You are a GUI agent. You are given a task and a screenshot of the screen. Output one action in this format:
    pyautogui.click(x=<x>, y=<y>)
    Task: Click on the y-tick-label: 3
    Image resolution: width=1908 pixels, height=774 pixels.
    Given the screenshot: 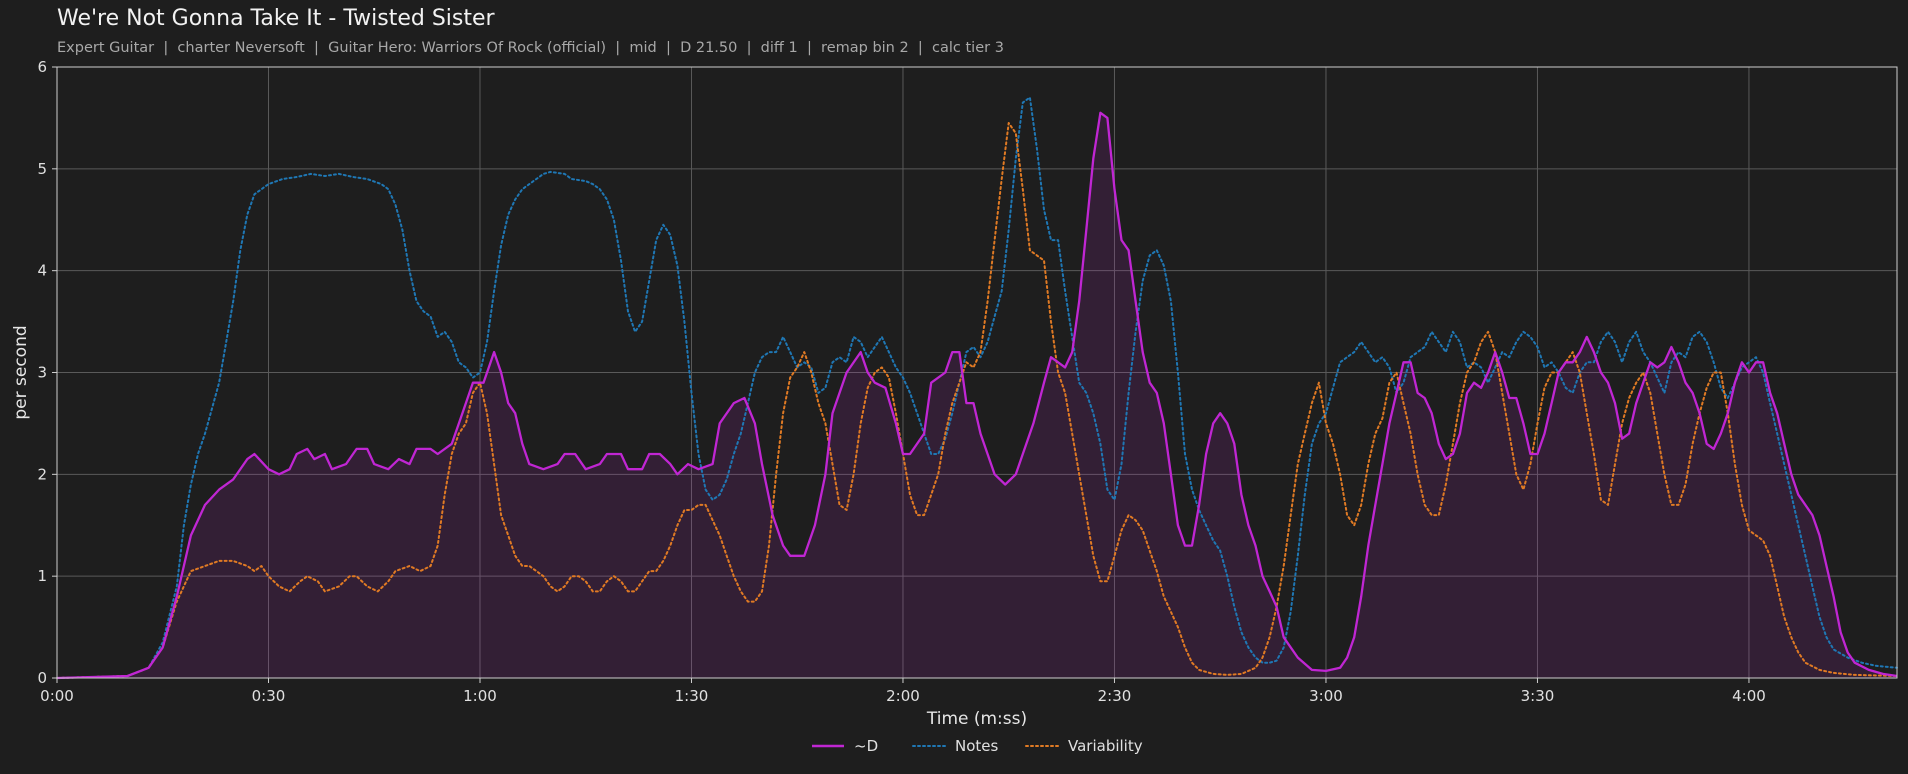 What is the action you would take?
    pyautogui.click(x=42, y=373)
    